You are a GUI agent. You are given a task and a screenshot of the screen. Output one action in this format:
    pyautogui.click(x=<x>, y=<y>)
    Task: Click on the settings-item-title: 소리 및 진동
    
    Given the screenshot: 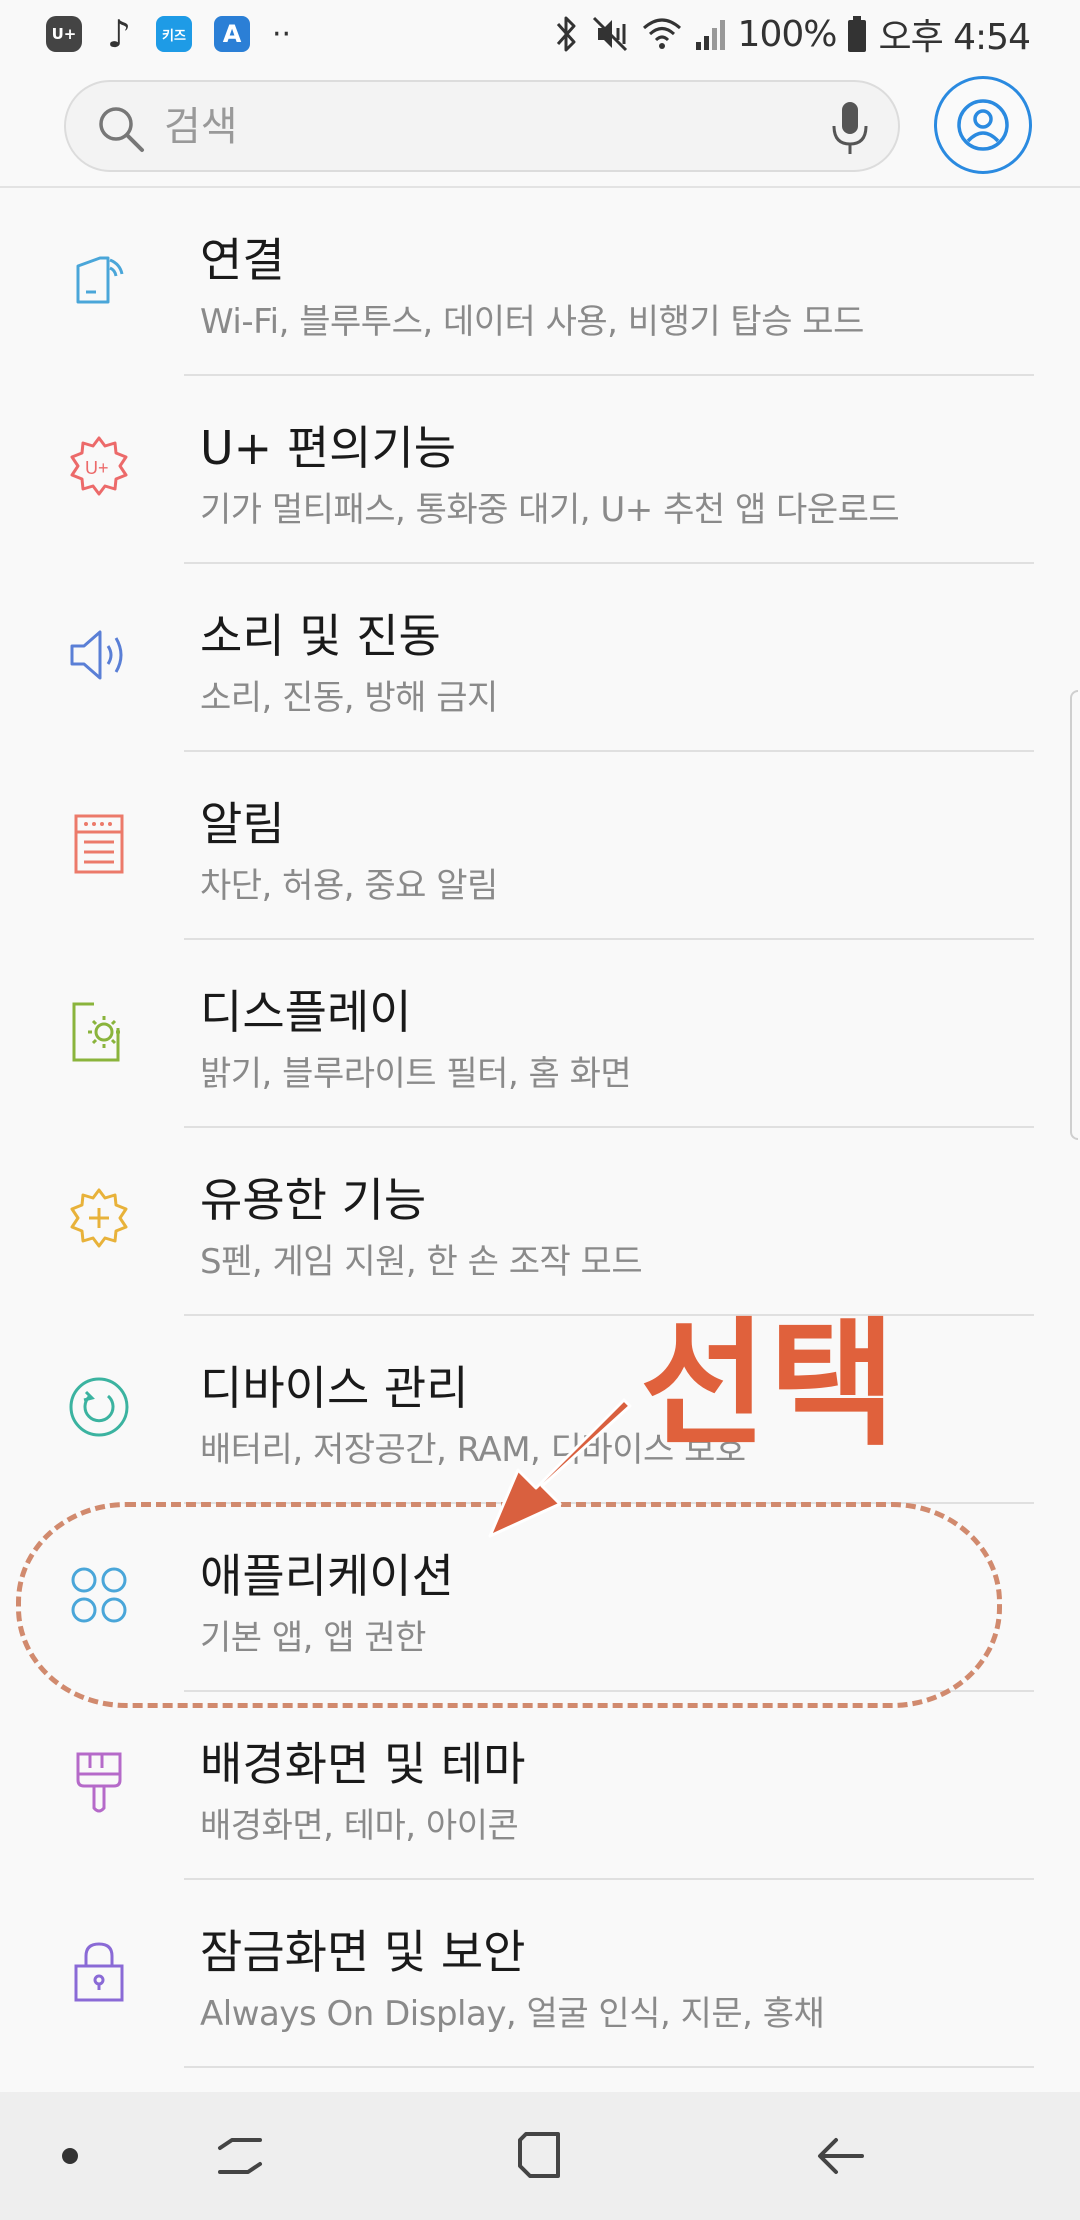 What is the action you would take?
    pyautogui.click(x=320, y=636)
    